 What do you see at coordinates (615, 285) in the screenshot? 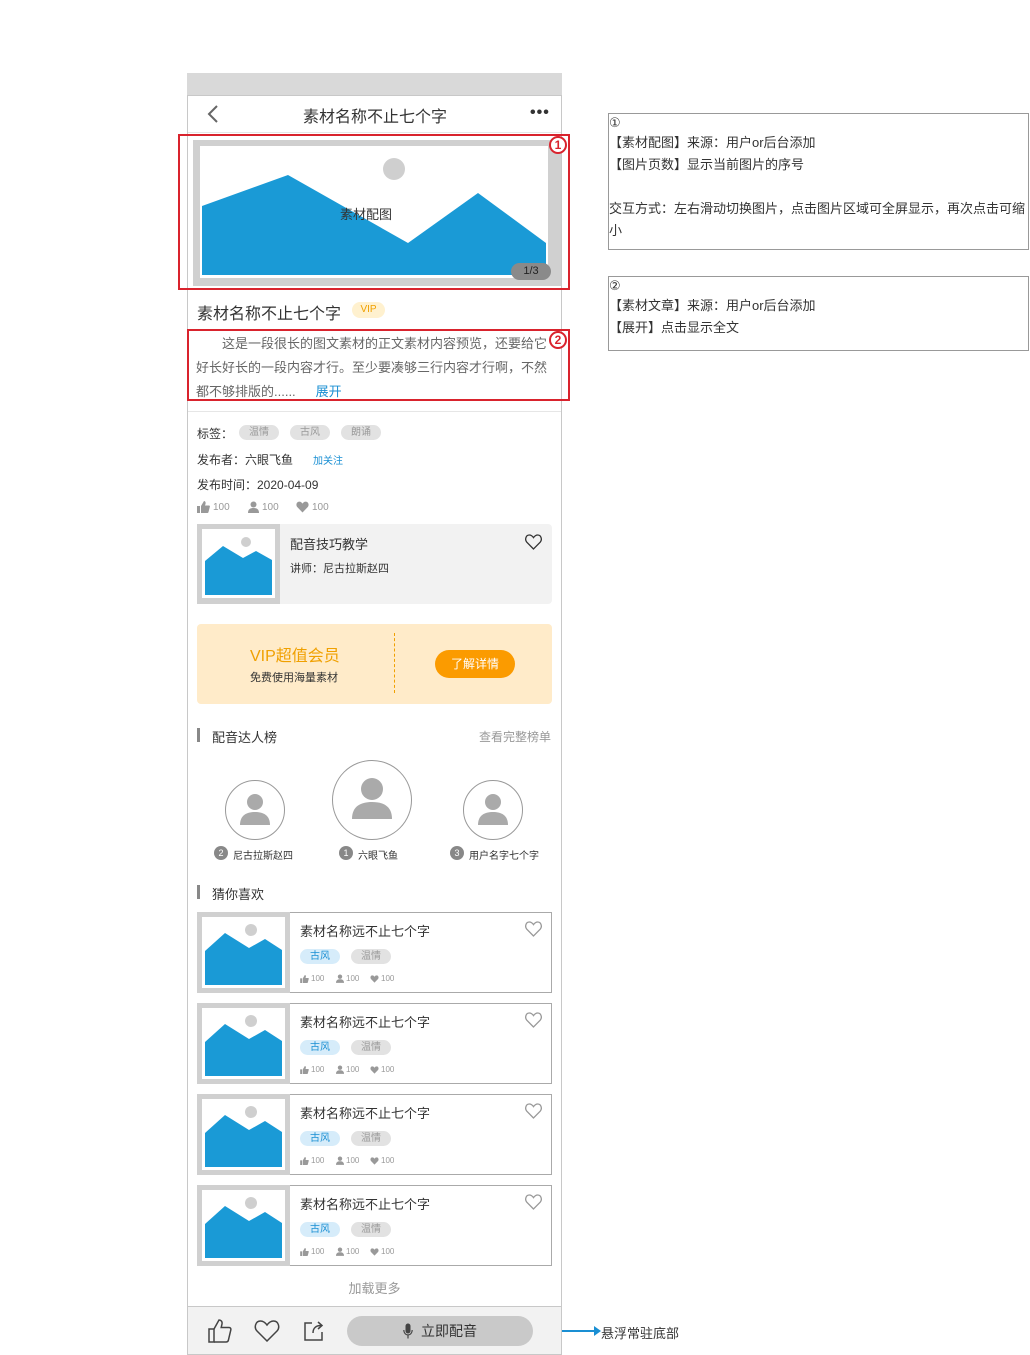
I see `note-number: ②` at bounding box center [615, 285].